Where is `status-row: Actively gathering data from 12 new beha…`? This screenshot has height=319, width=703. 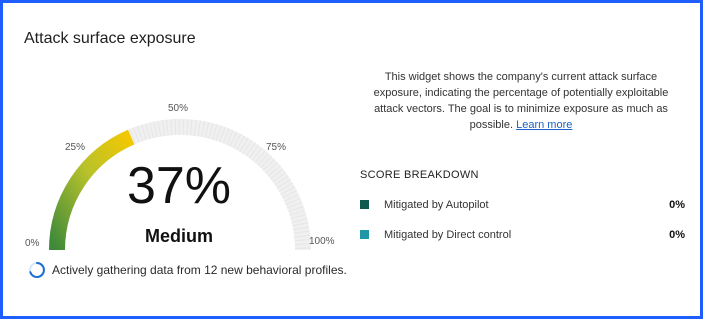
status-row: Actively gathering data from 12 new beha… is located at coordinates (187, 270).